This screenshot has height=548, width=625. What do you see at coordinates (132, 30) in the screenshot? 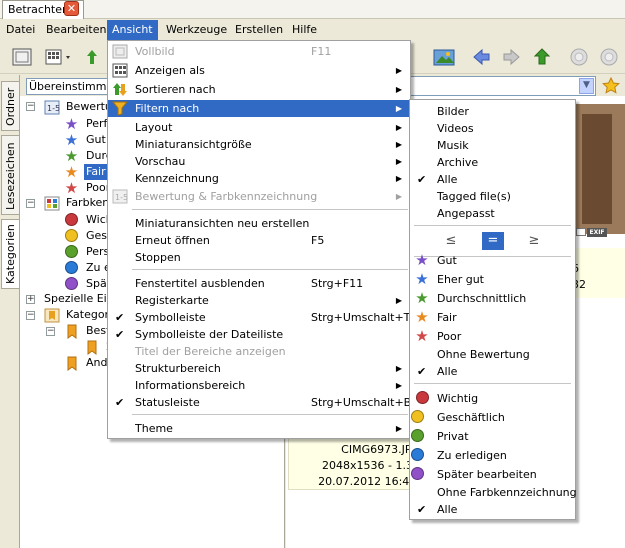
I see `menu-ansicht: Ansicht` at bounding box center [132, 30].